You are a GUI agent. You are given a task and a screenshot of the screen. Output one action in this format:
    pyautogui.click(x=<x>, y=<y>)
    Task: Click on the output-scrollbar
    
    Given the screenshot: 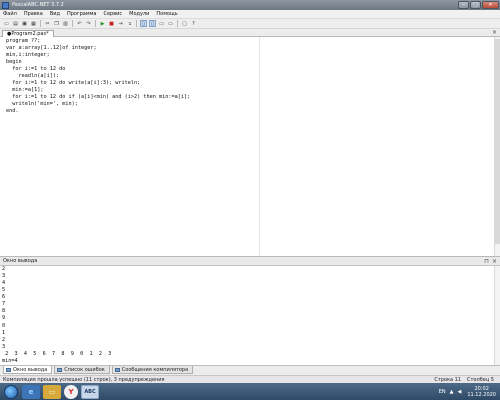 What is the action you would take?
    pyautogui.click(x=497, y=315)
    